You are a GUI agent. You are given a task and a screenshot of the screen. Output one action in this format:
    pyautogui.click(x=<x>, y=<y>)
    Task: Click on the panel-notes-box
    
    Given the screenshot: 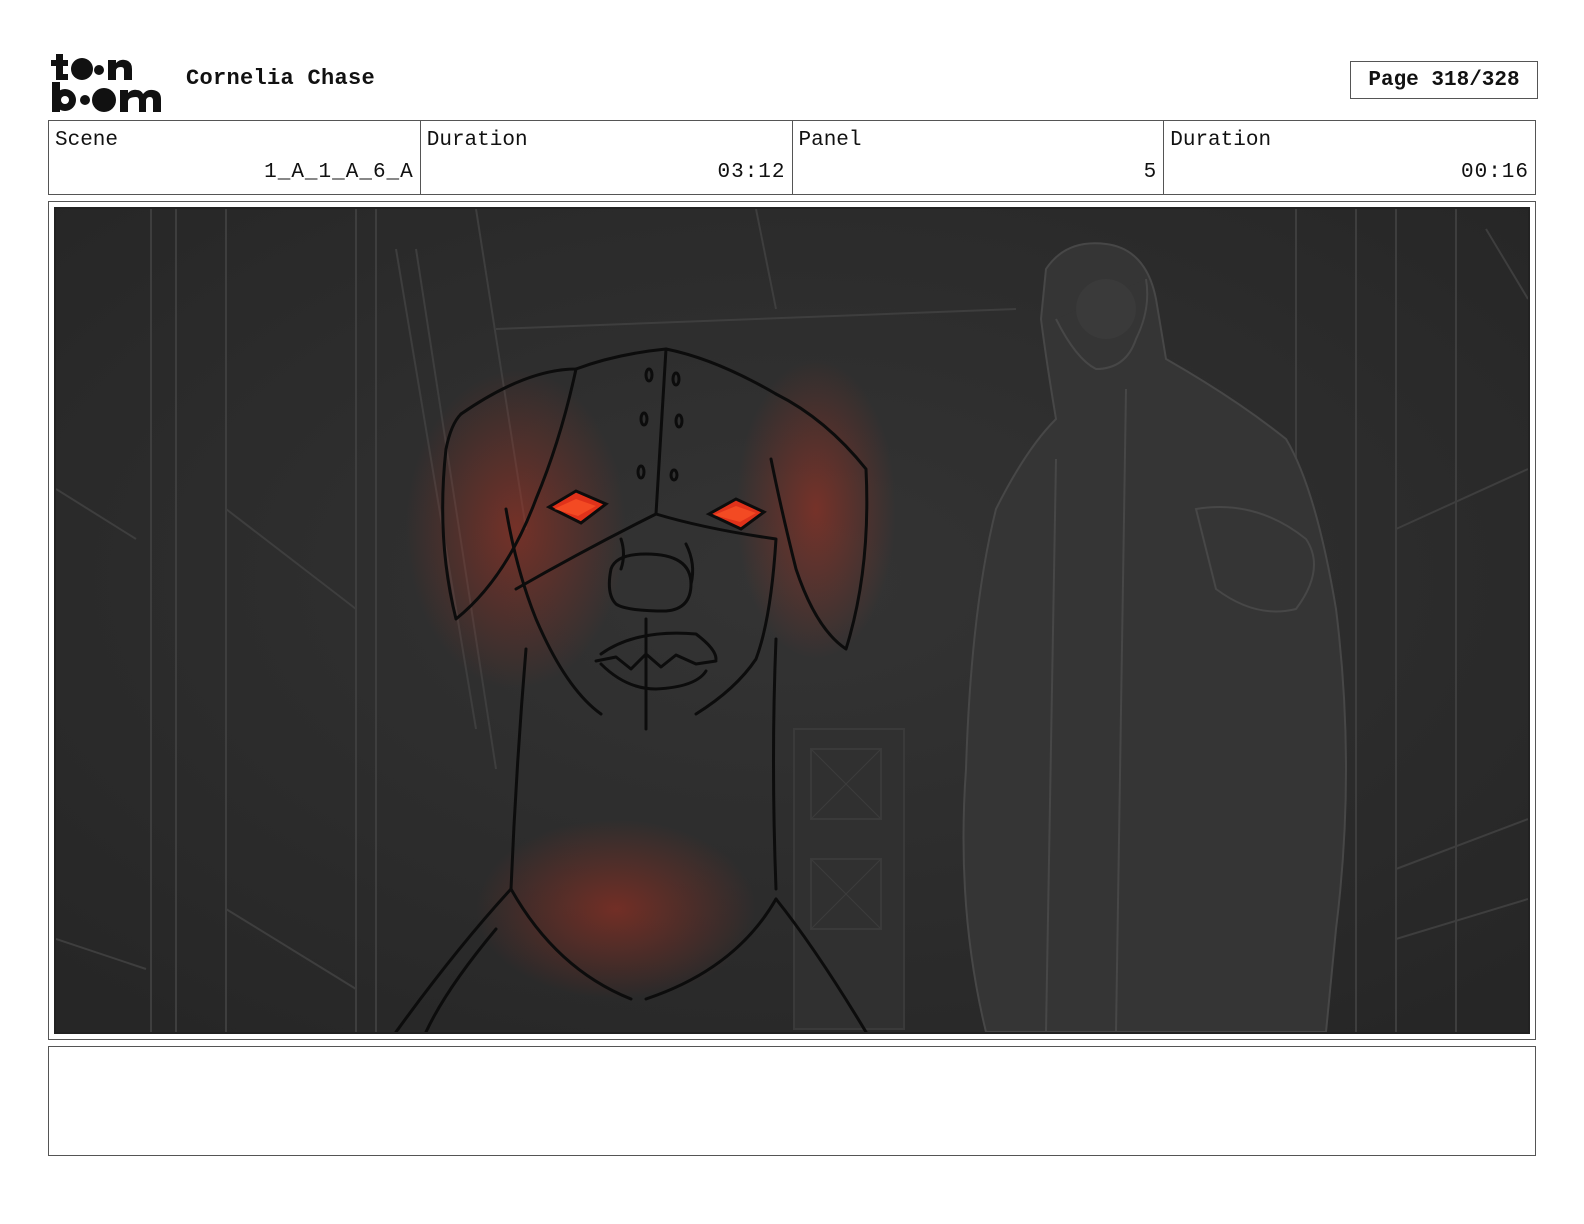 What is the action you would take?
    pyautogui.click(x=792, y=1101)
    